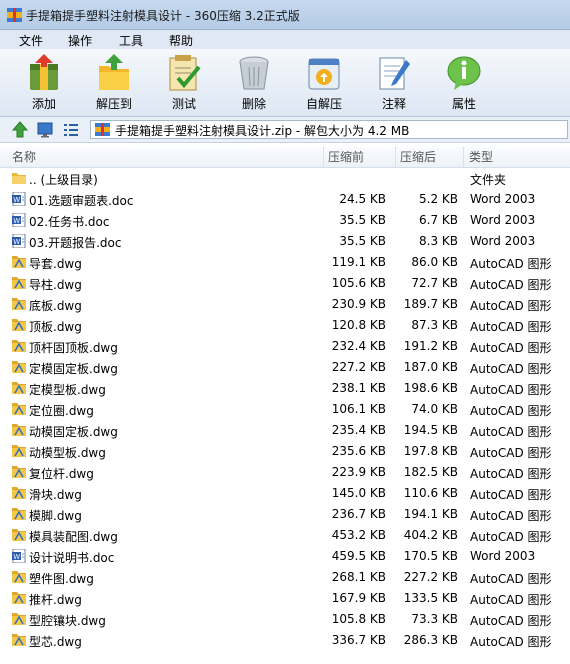  Describe the element at coordinates (55, 642) in the screenshot. I see `file-name: 型芯.dwg` at that location.